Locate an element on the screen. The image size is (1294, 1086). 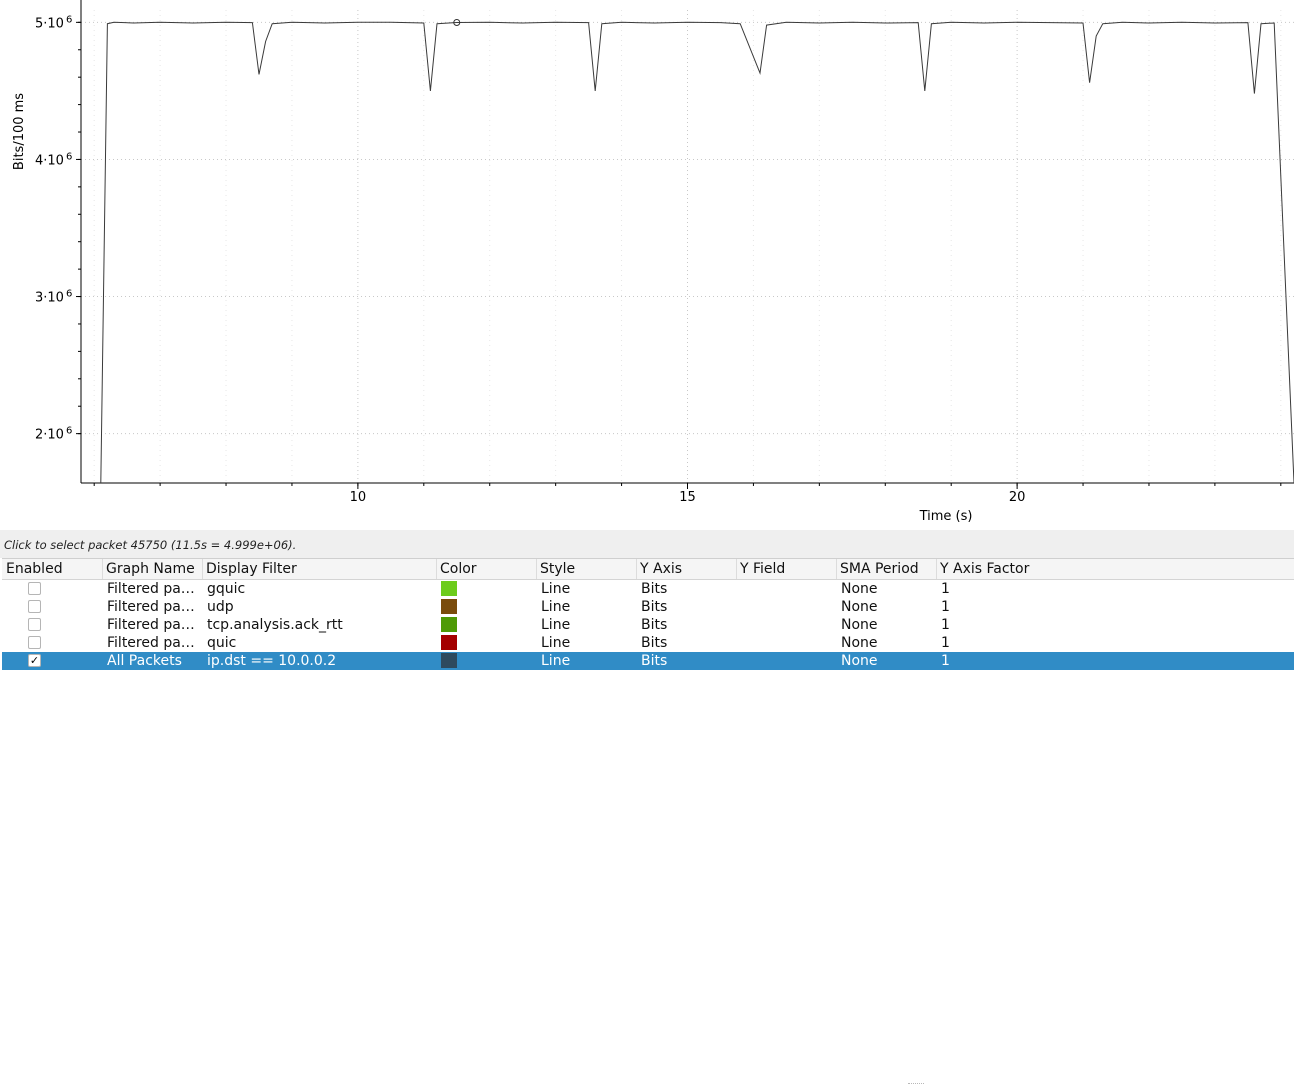
y-tick-label: 4·10 6 is located at coordinates (53, 159).